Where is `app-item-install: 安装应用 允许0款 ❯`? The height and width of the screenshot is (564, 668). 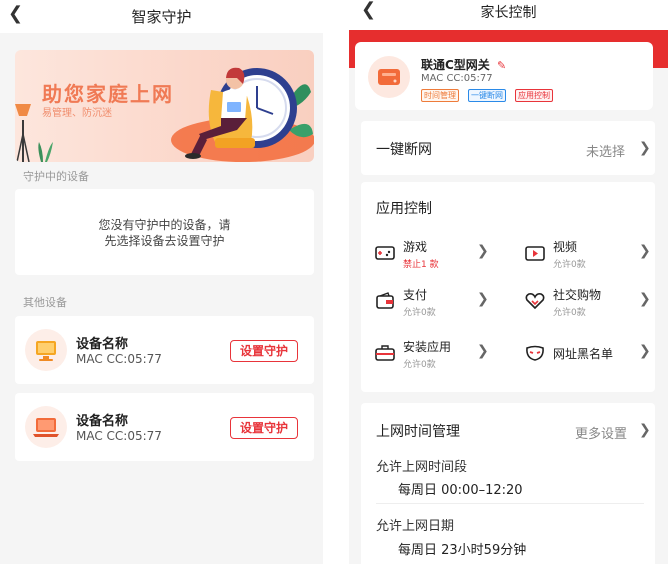
app-item-install: 安装应用 允许0款 ❯ is located at coordinates (434, 354).